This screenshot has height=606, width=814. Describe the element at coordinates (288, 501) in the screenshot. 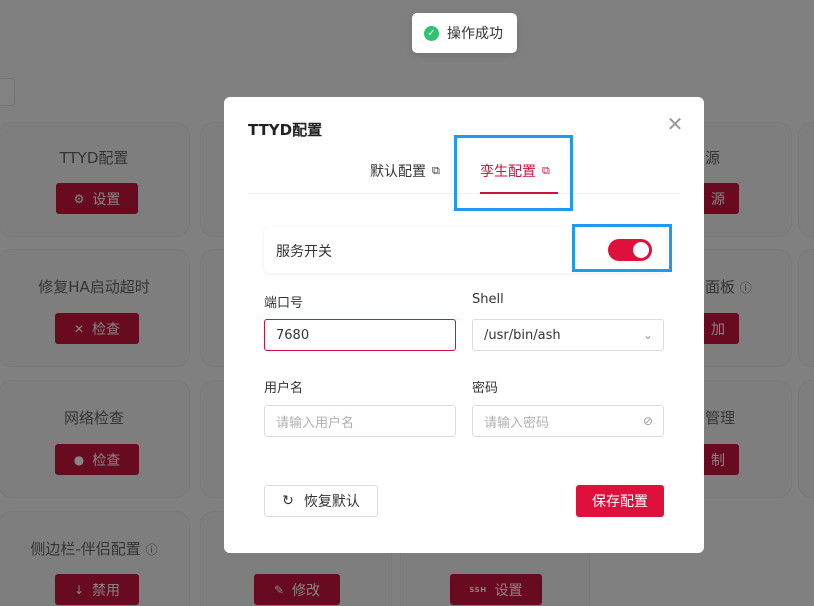

I see `refresh-icon: ↻` at that location.